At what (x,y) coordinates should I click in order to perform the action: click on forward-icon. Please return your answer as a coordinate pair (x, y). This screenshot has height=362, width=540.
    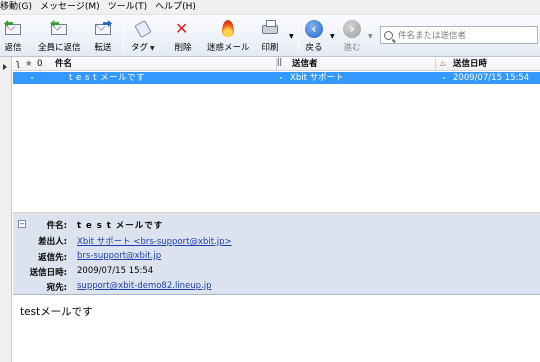
    Looking at the image, I should click on (103, 29).